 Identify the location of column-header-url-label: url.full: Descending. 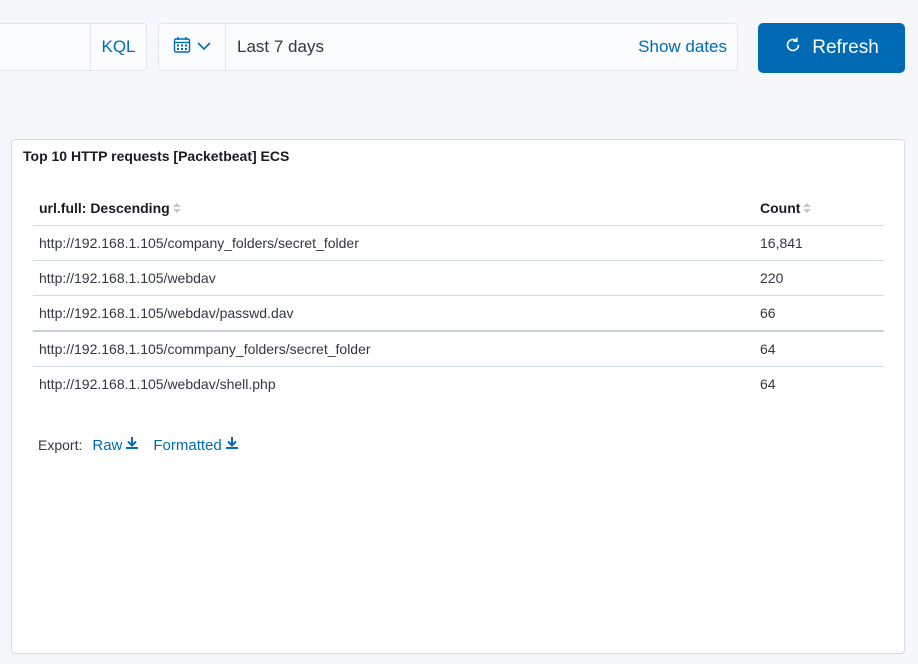
(104, 208).